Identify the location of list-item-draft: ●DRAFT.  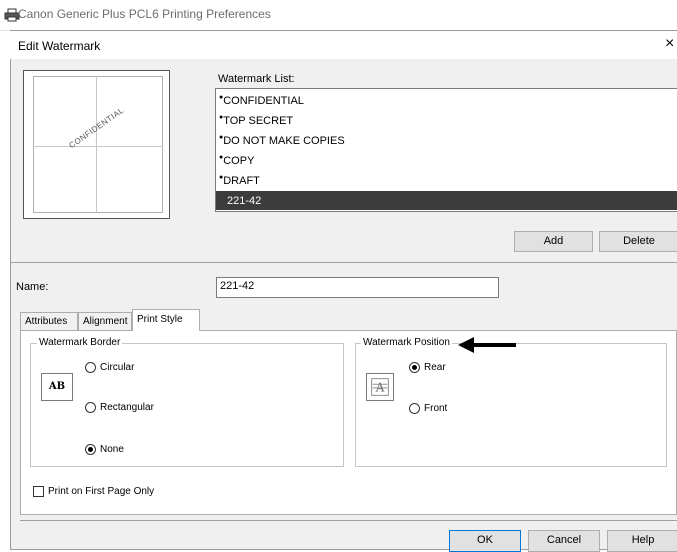
(239, 180).